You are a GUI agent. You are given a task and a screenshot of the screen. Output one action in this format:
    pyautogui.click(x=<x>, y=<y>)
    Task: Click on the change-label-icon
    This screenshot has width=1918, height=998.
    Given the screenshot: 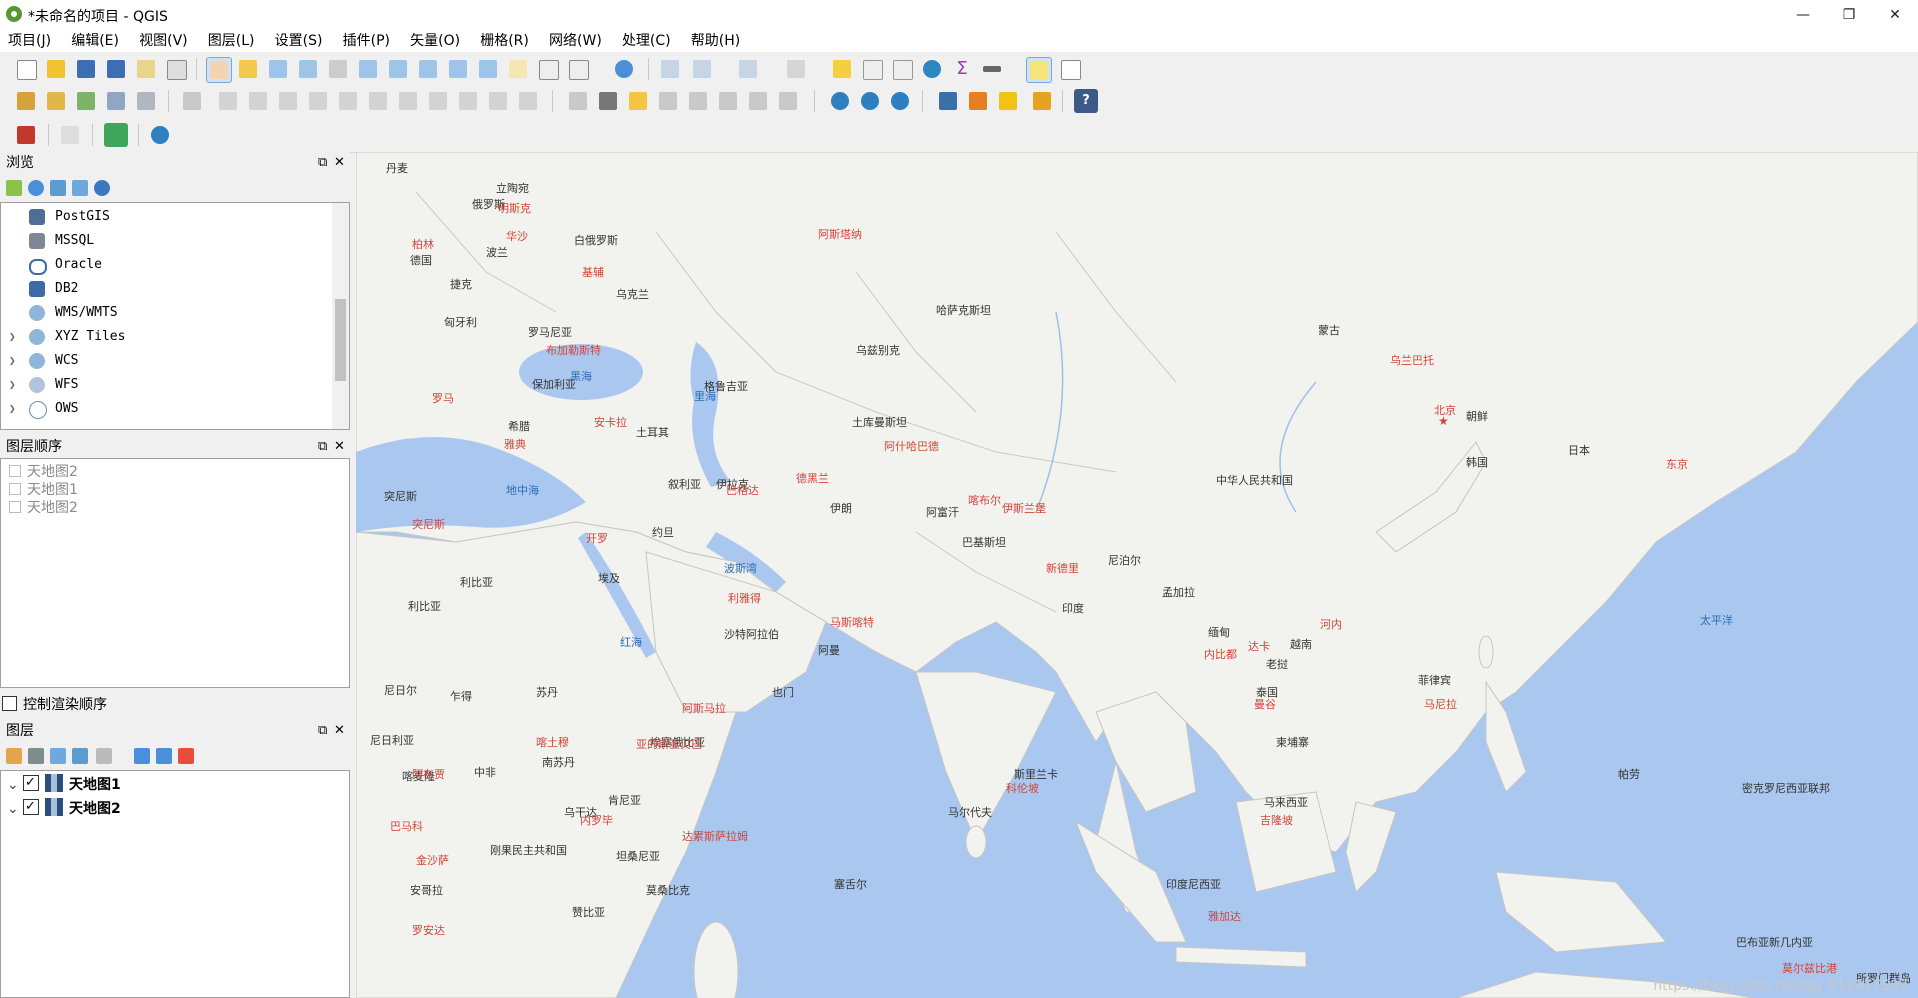 What is the action you would take?
    pyautogui.click(x=788, y=101)
    